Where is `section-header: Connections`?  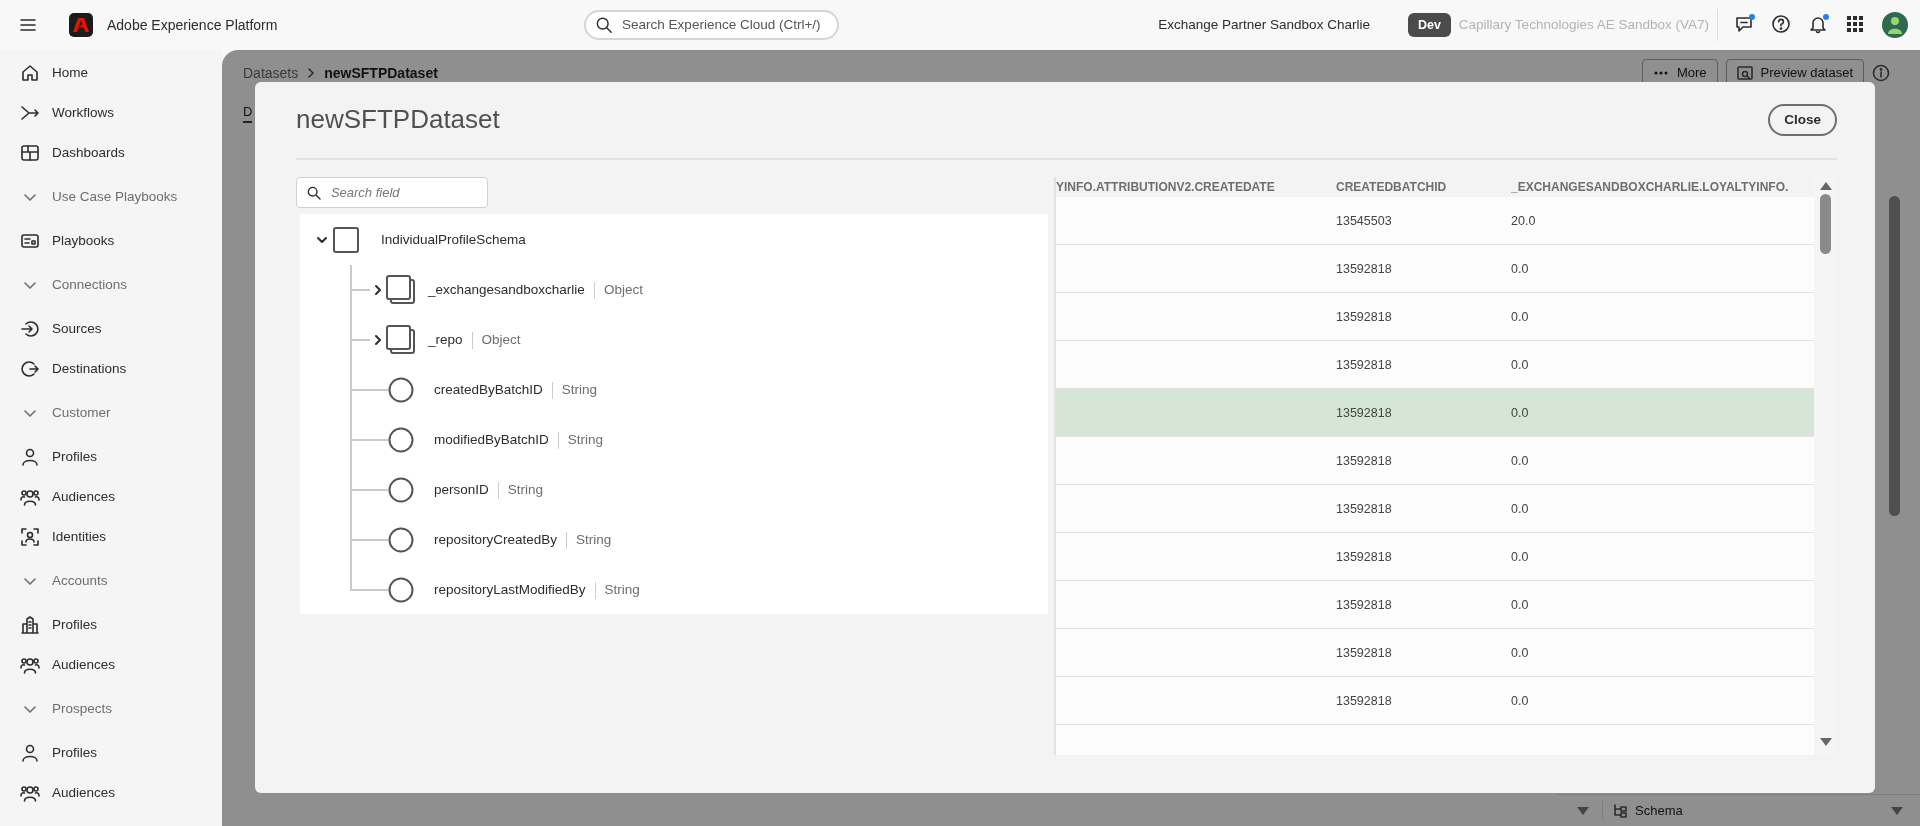 section-header: Connections is located at coordinates (90, 285).